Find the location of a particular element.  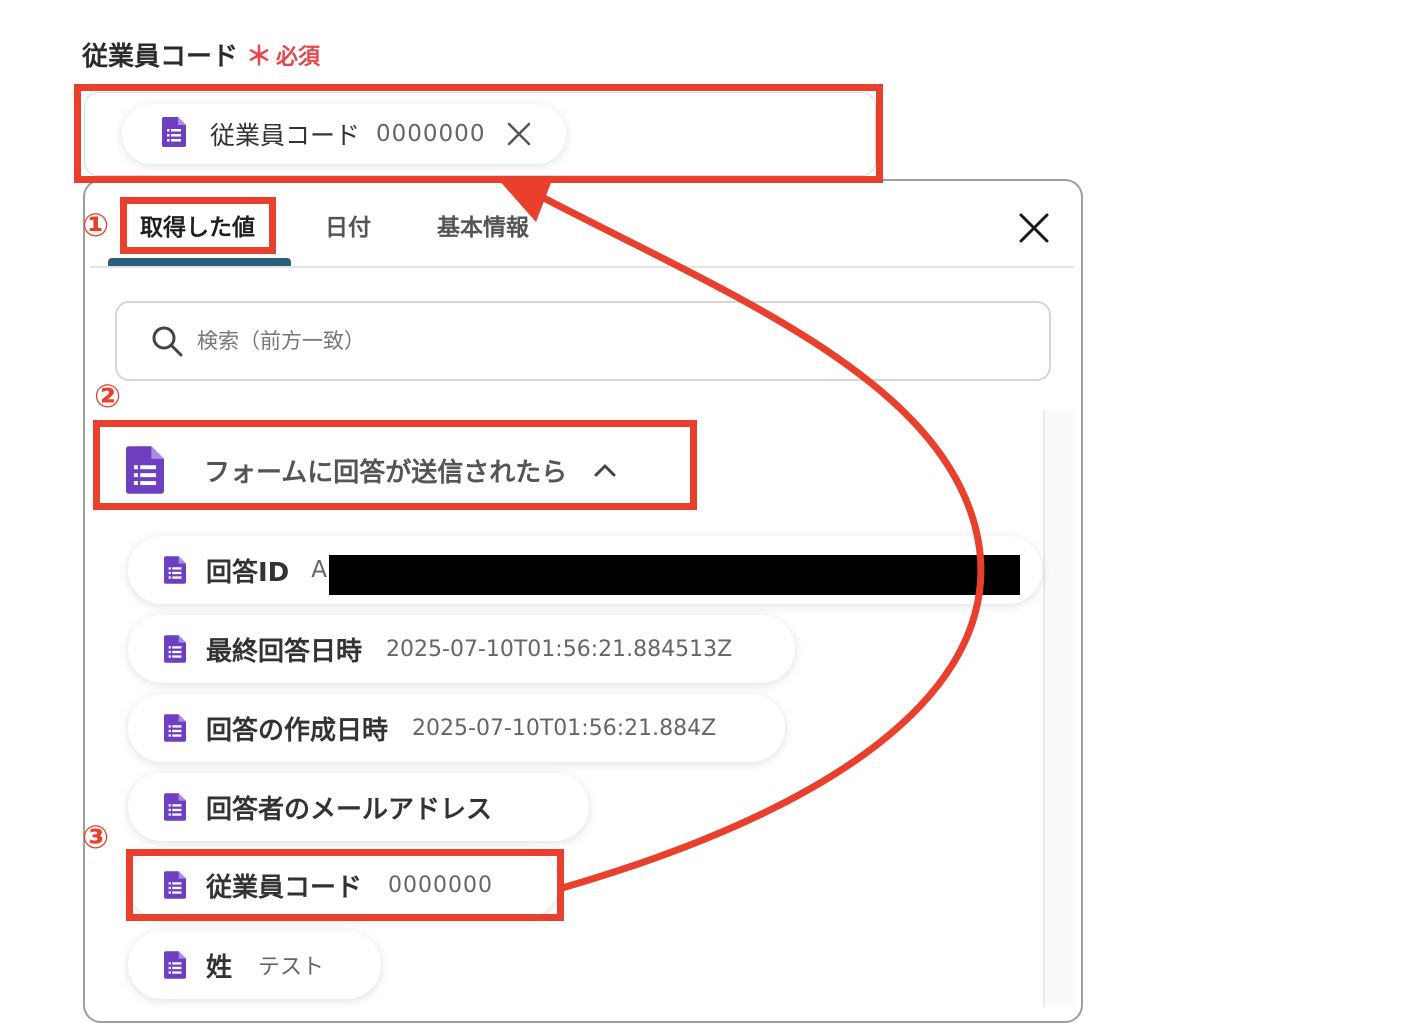

active-tab-indicator is located at coordinates (199, 262).